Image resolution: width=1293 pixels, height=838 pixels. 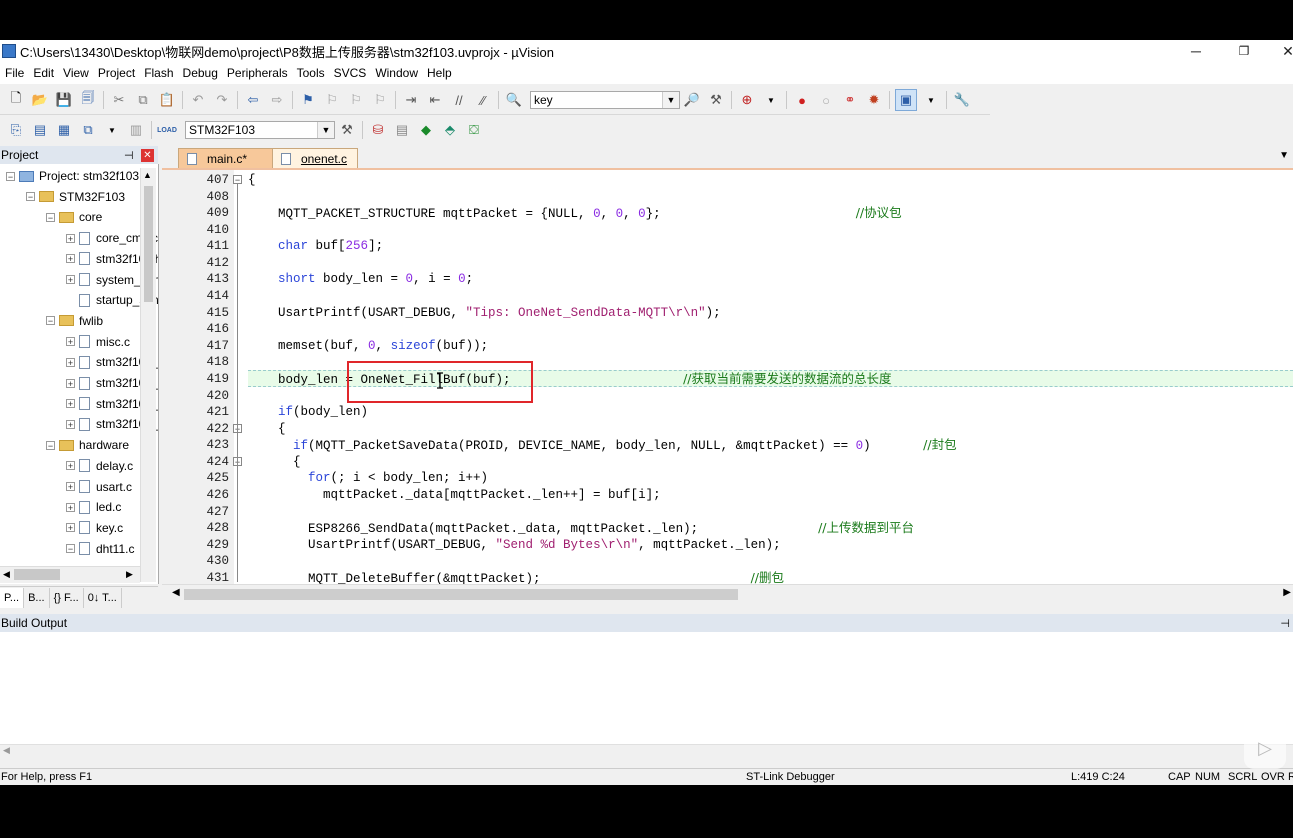 What do you see at coordinates (143, 100) in the screenshot?
I see `copy-icon: ⧉` at bounding box center [143, 100].